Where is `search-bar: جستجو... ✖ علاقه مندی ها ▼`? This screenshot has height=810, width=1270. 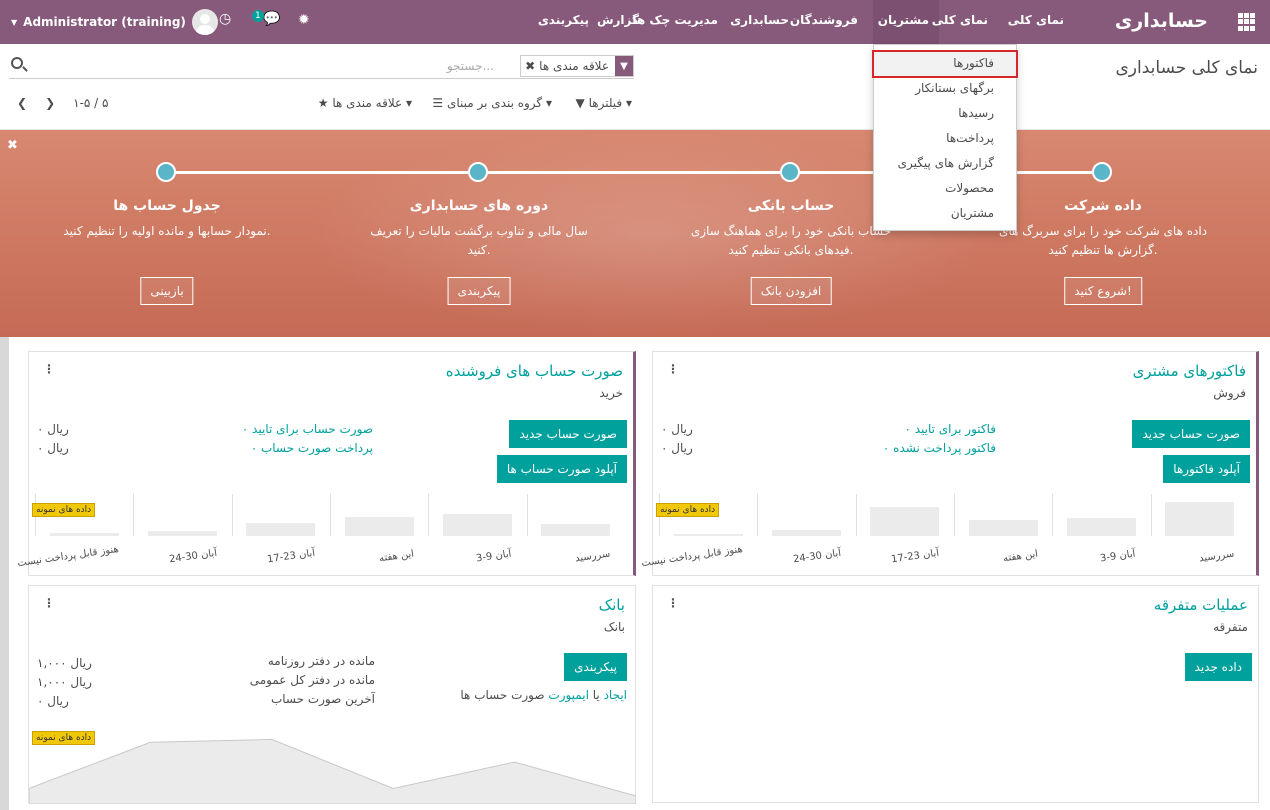 search-bar: جستجو... ✖ علاقه مندی ها ▼ is located at coordinates (321, 67).